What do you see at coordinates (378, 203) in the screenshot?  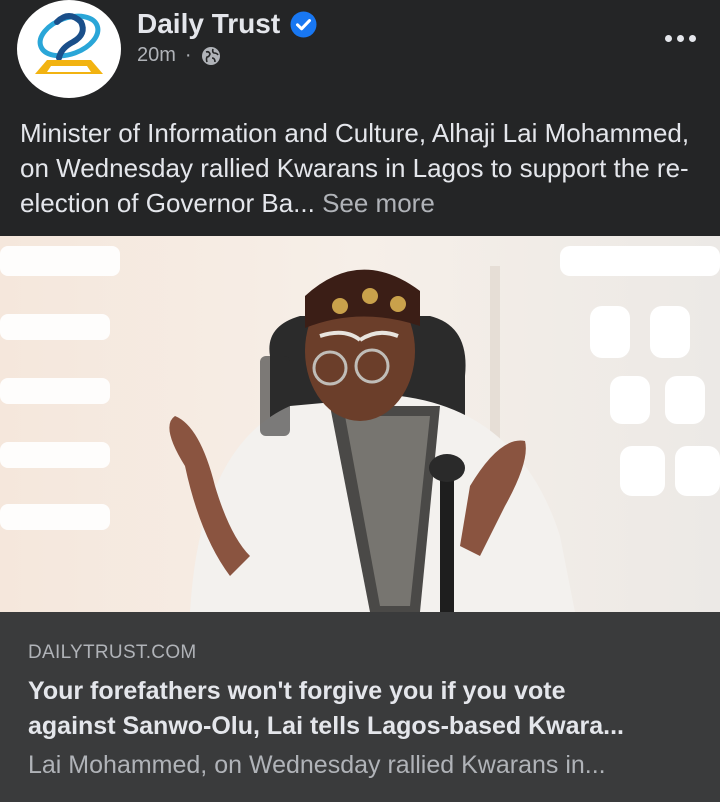 I see `see-more-link: See more` at bounding box center [378, 203].